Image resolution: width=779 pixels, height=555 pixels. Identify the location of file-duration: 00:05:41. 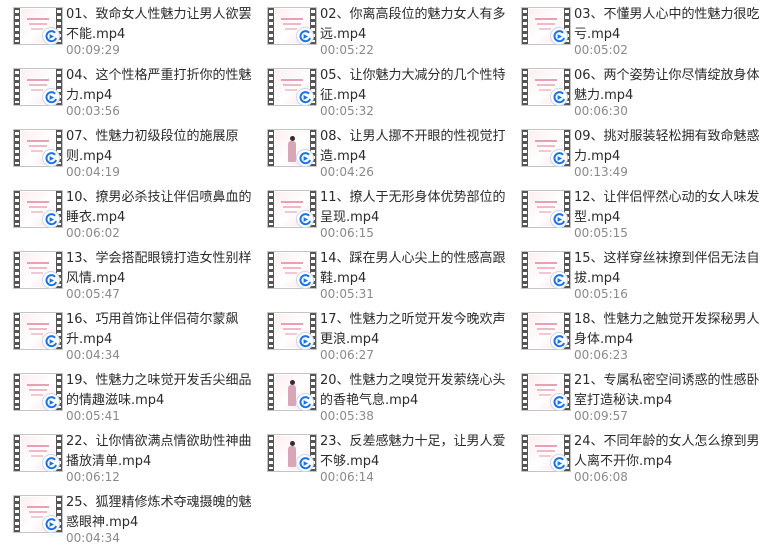
(93, 416).